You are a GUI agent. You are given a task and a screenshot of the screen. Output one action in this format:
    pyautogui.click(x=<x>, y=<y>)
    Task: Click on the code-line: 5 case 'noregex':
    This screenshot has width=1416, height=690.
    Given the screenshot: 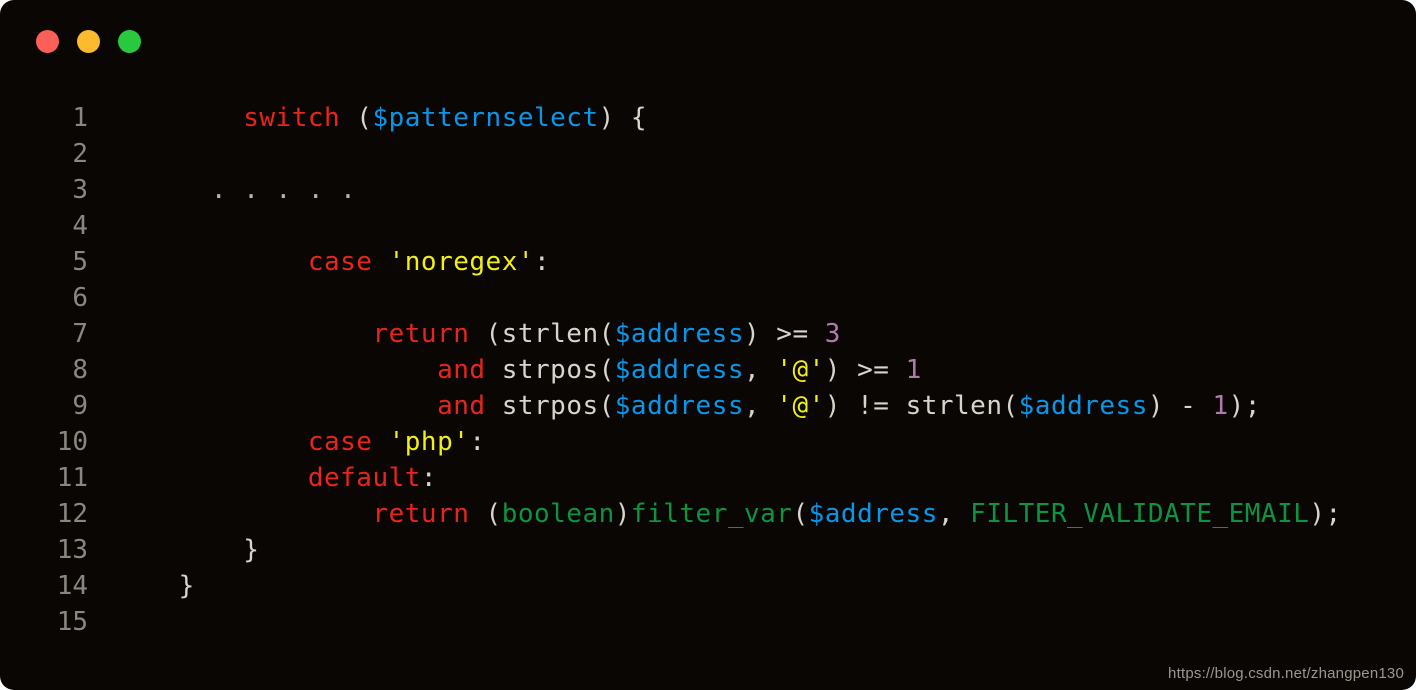 What is the action you would take?
    pyautogui.click(x=708, y=262)
    